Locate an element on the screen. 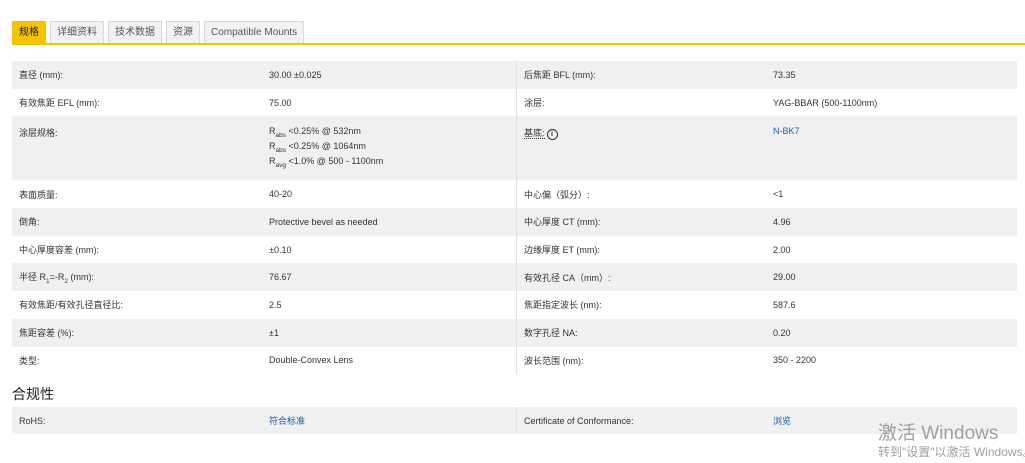 The width and height of the screenshot is (1025, 463). substrate-link: N-BK7 is located at coordinates (786, 131).